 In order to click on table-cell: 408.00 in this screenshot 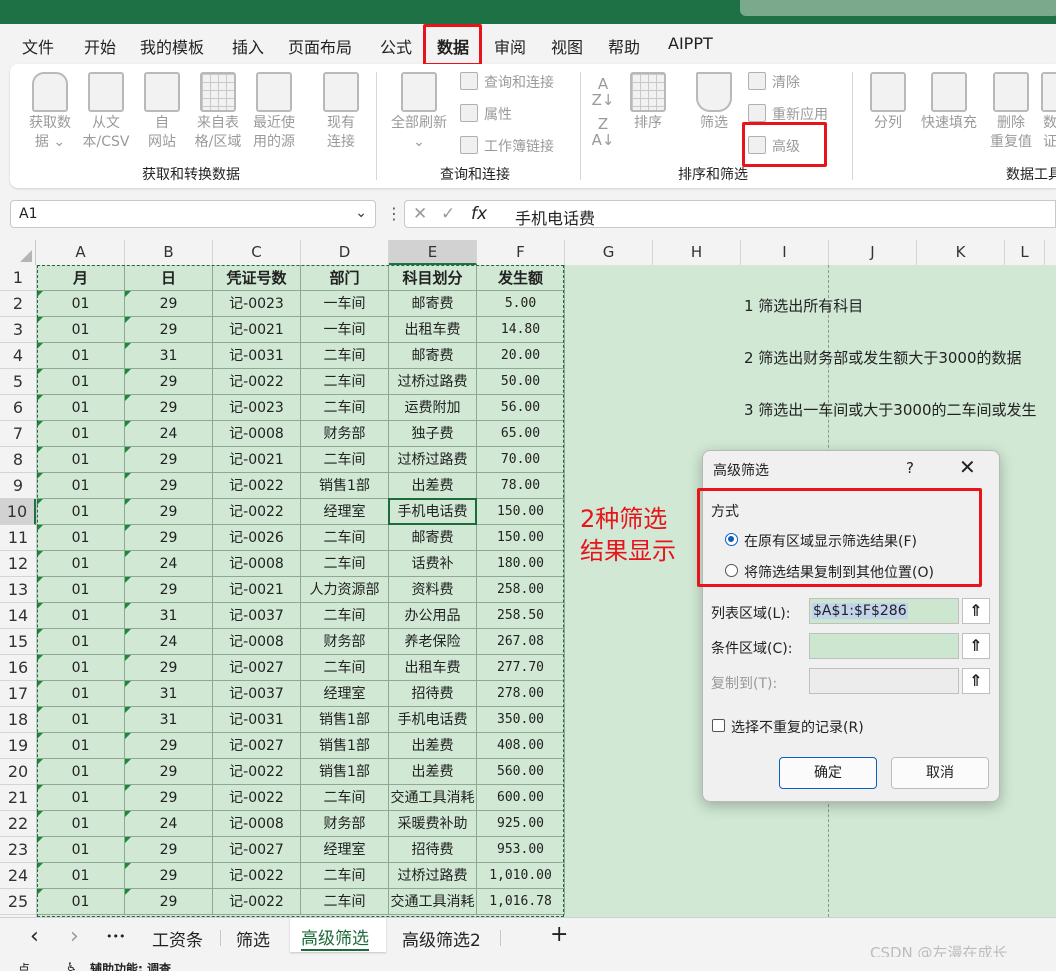, I will do `click(521, 746)`.